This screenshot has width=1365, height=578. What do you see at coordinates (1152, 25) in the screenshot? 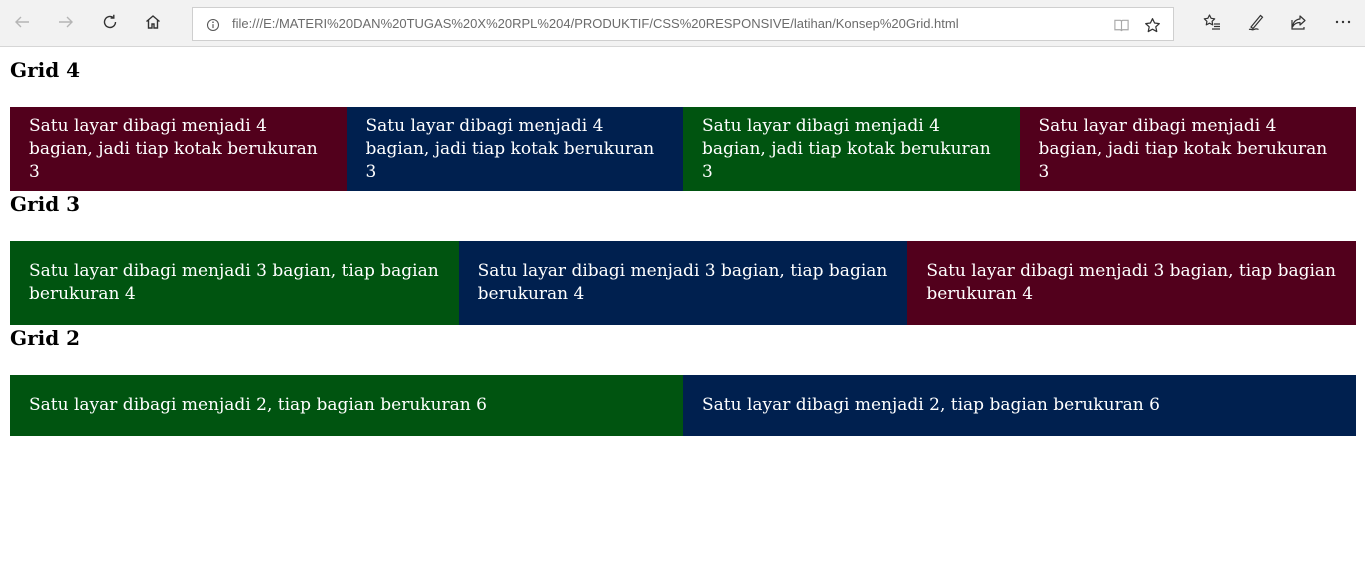
I see `star-icon` at bounding box center [1152, 25].